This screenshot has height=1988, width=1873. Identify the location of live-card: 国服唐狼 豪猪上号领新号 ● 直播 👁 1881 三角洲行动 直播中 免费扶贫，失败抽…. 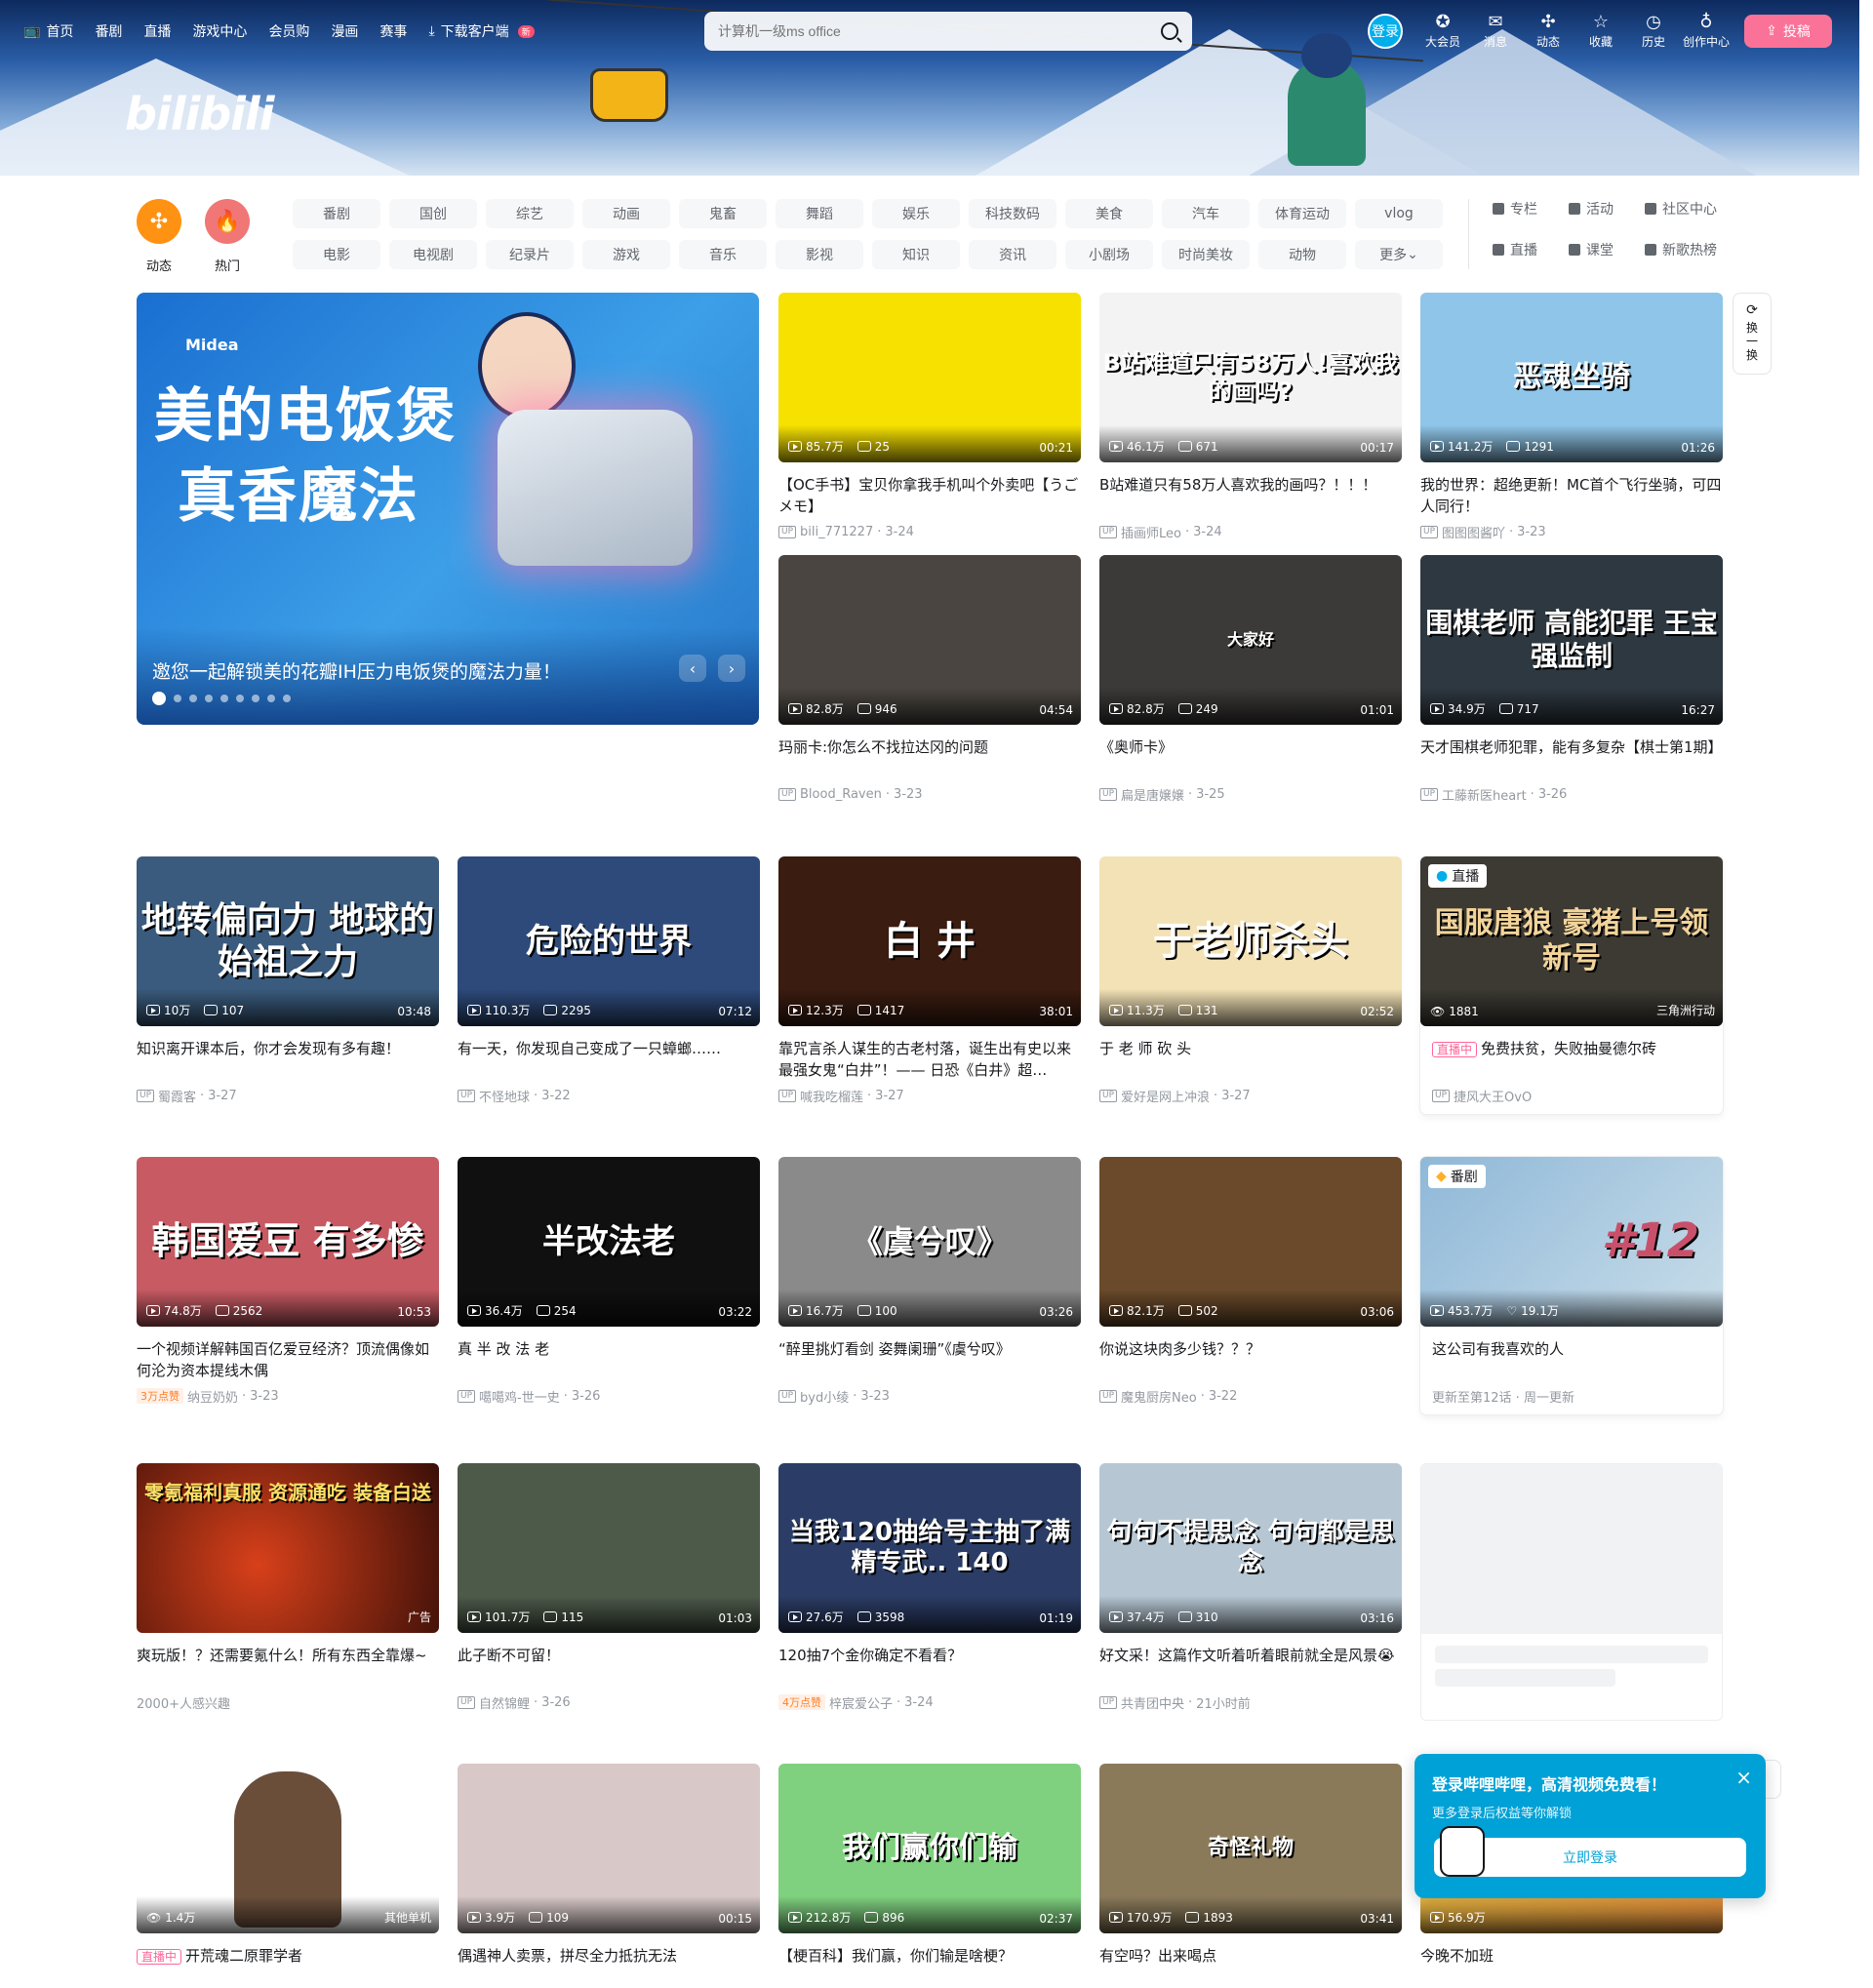
(1571, 985).